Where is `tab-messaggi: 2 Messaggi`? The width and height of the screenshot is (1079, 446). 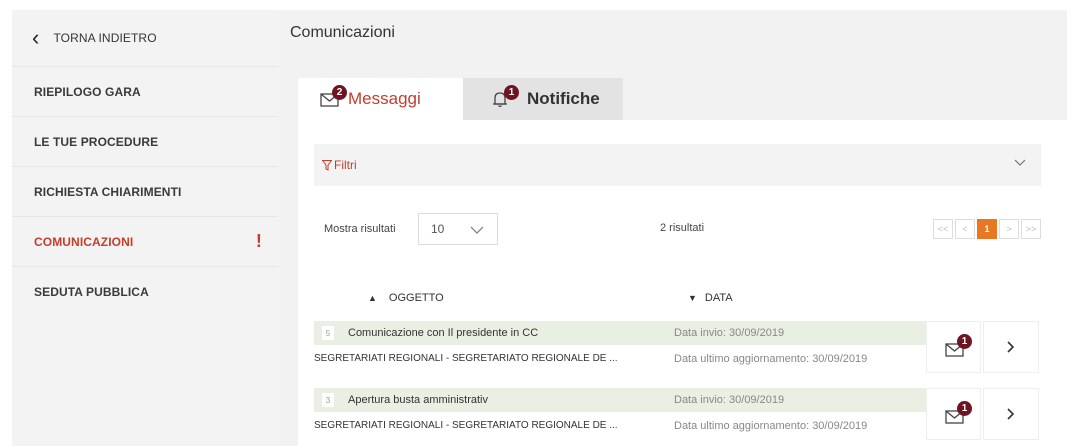
tab-messaggi: 2 Messaggi is located at coordinates (380, 99).